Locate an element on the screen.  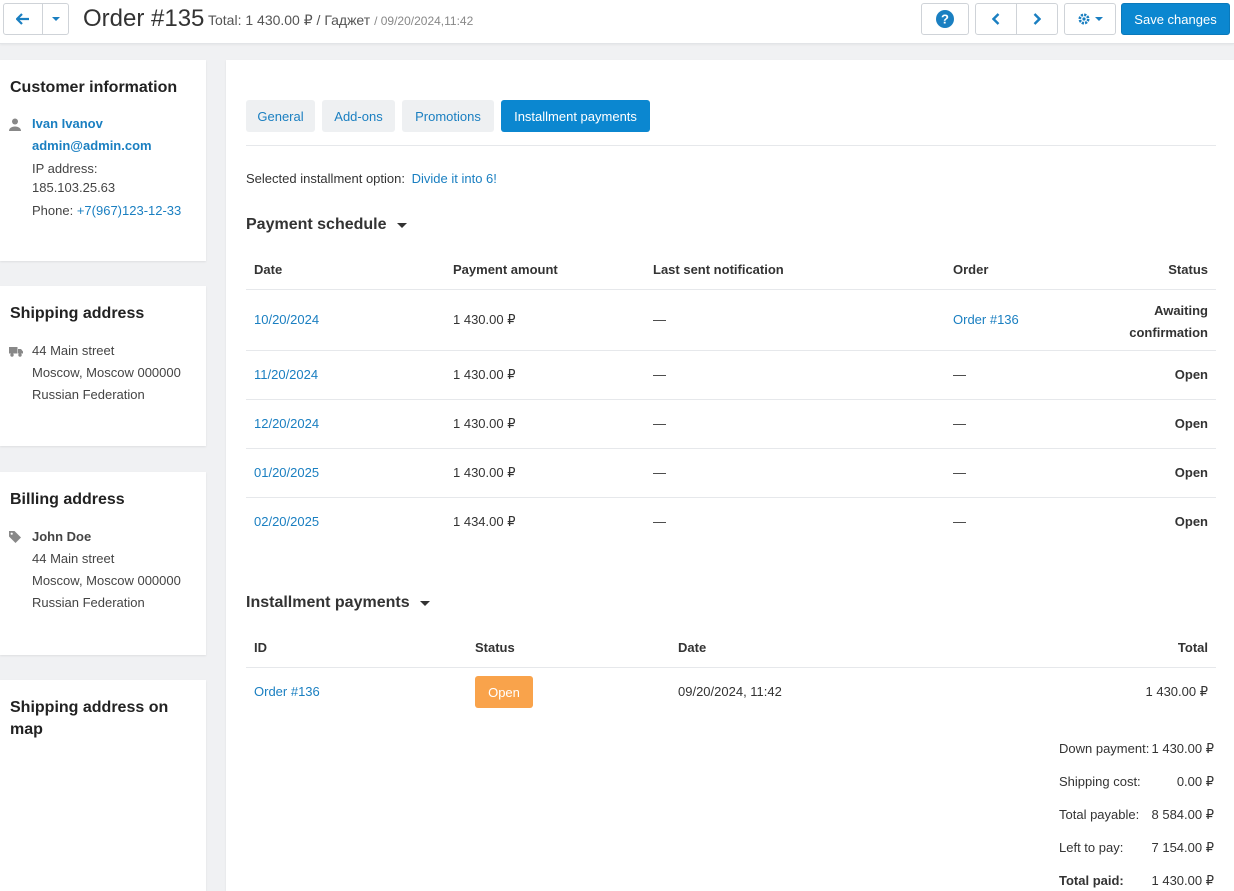
schedule-row-1-date: 10/20/2024 is located at coordinates (286, 320).